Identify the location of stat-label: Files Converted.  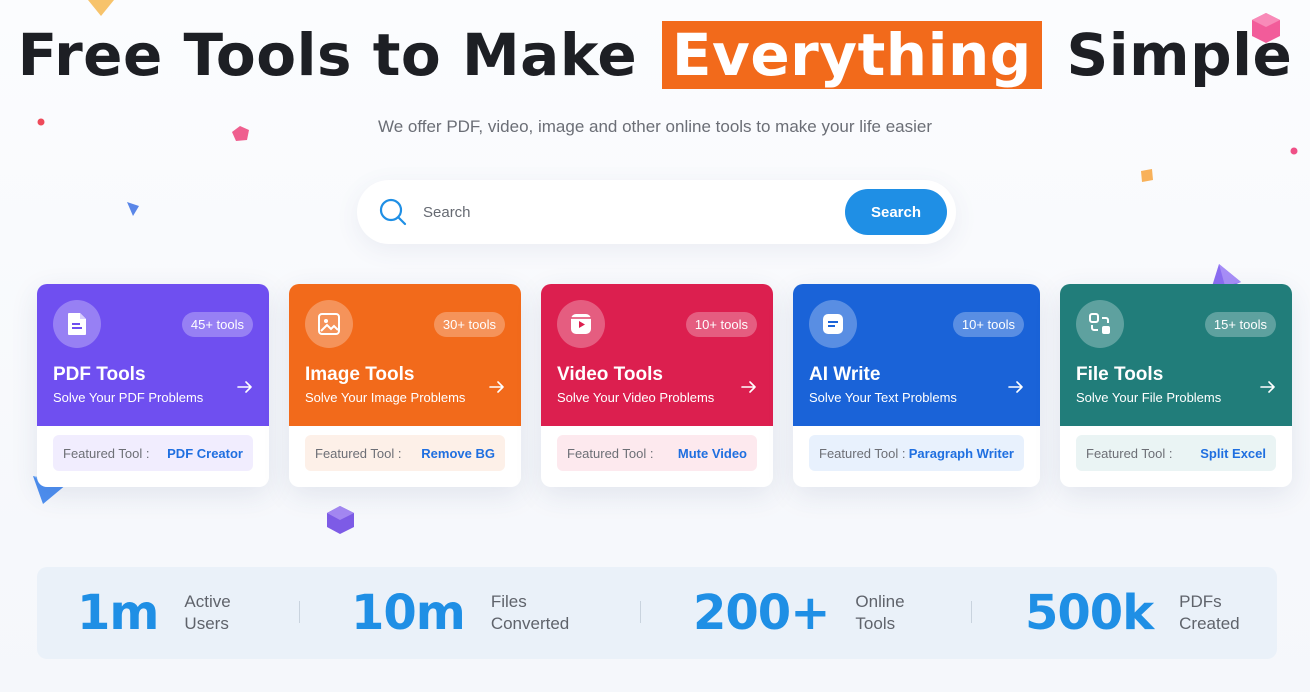
(530, 613).